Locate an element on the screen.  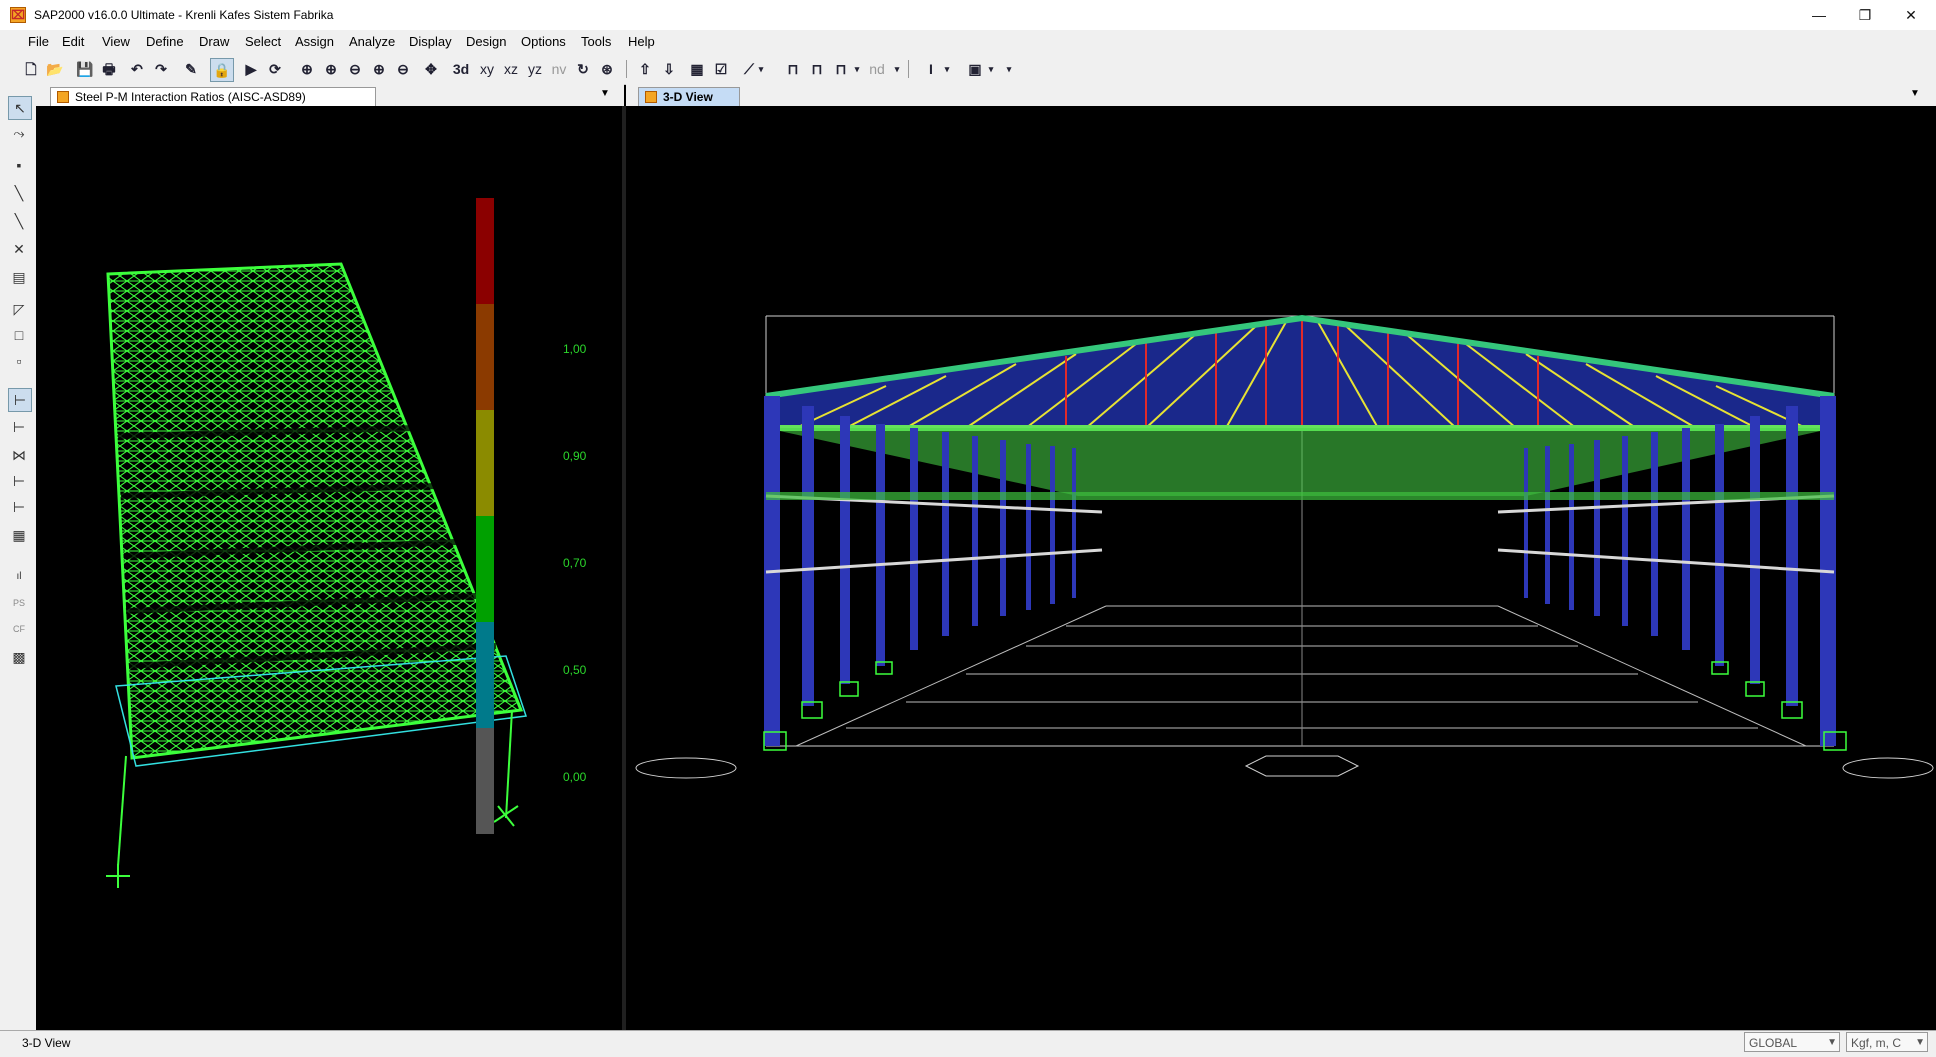
menu-tools: Tools is located at coordinates (596, 41).